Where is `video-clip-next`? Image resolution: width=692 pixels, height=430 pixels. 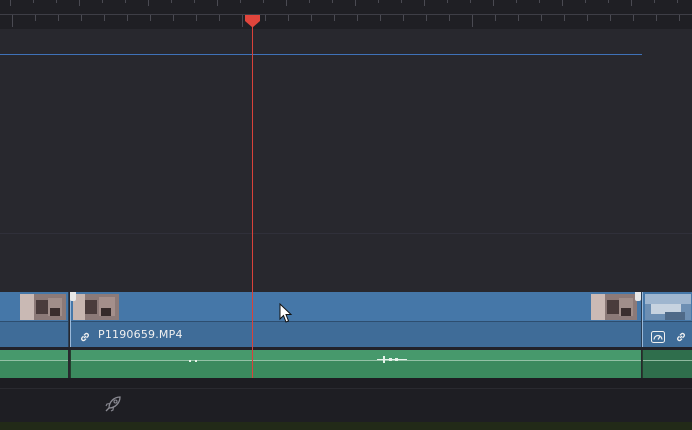 video-clip-next is located at coordinates (667, 319).